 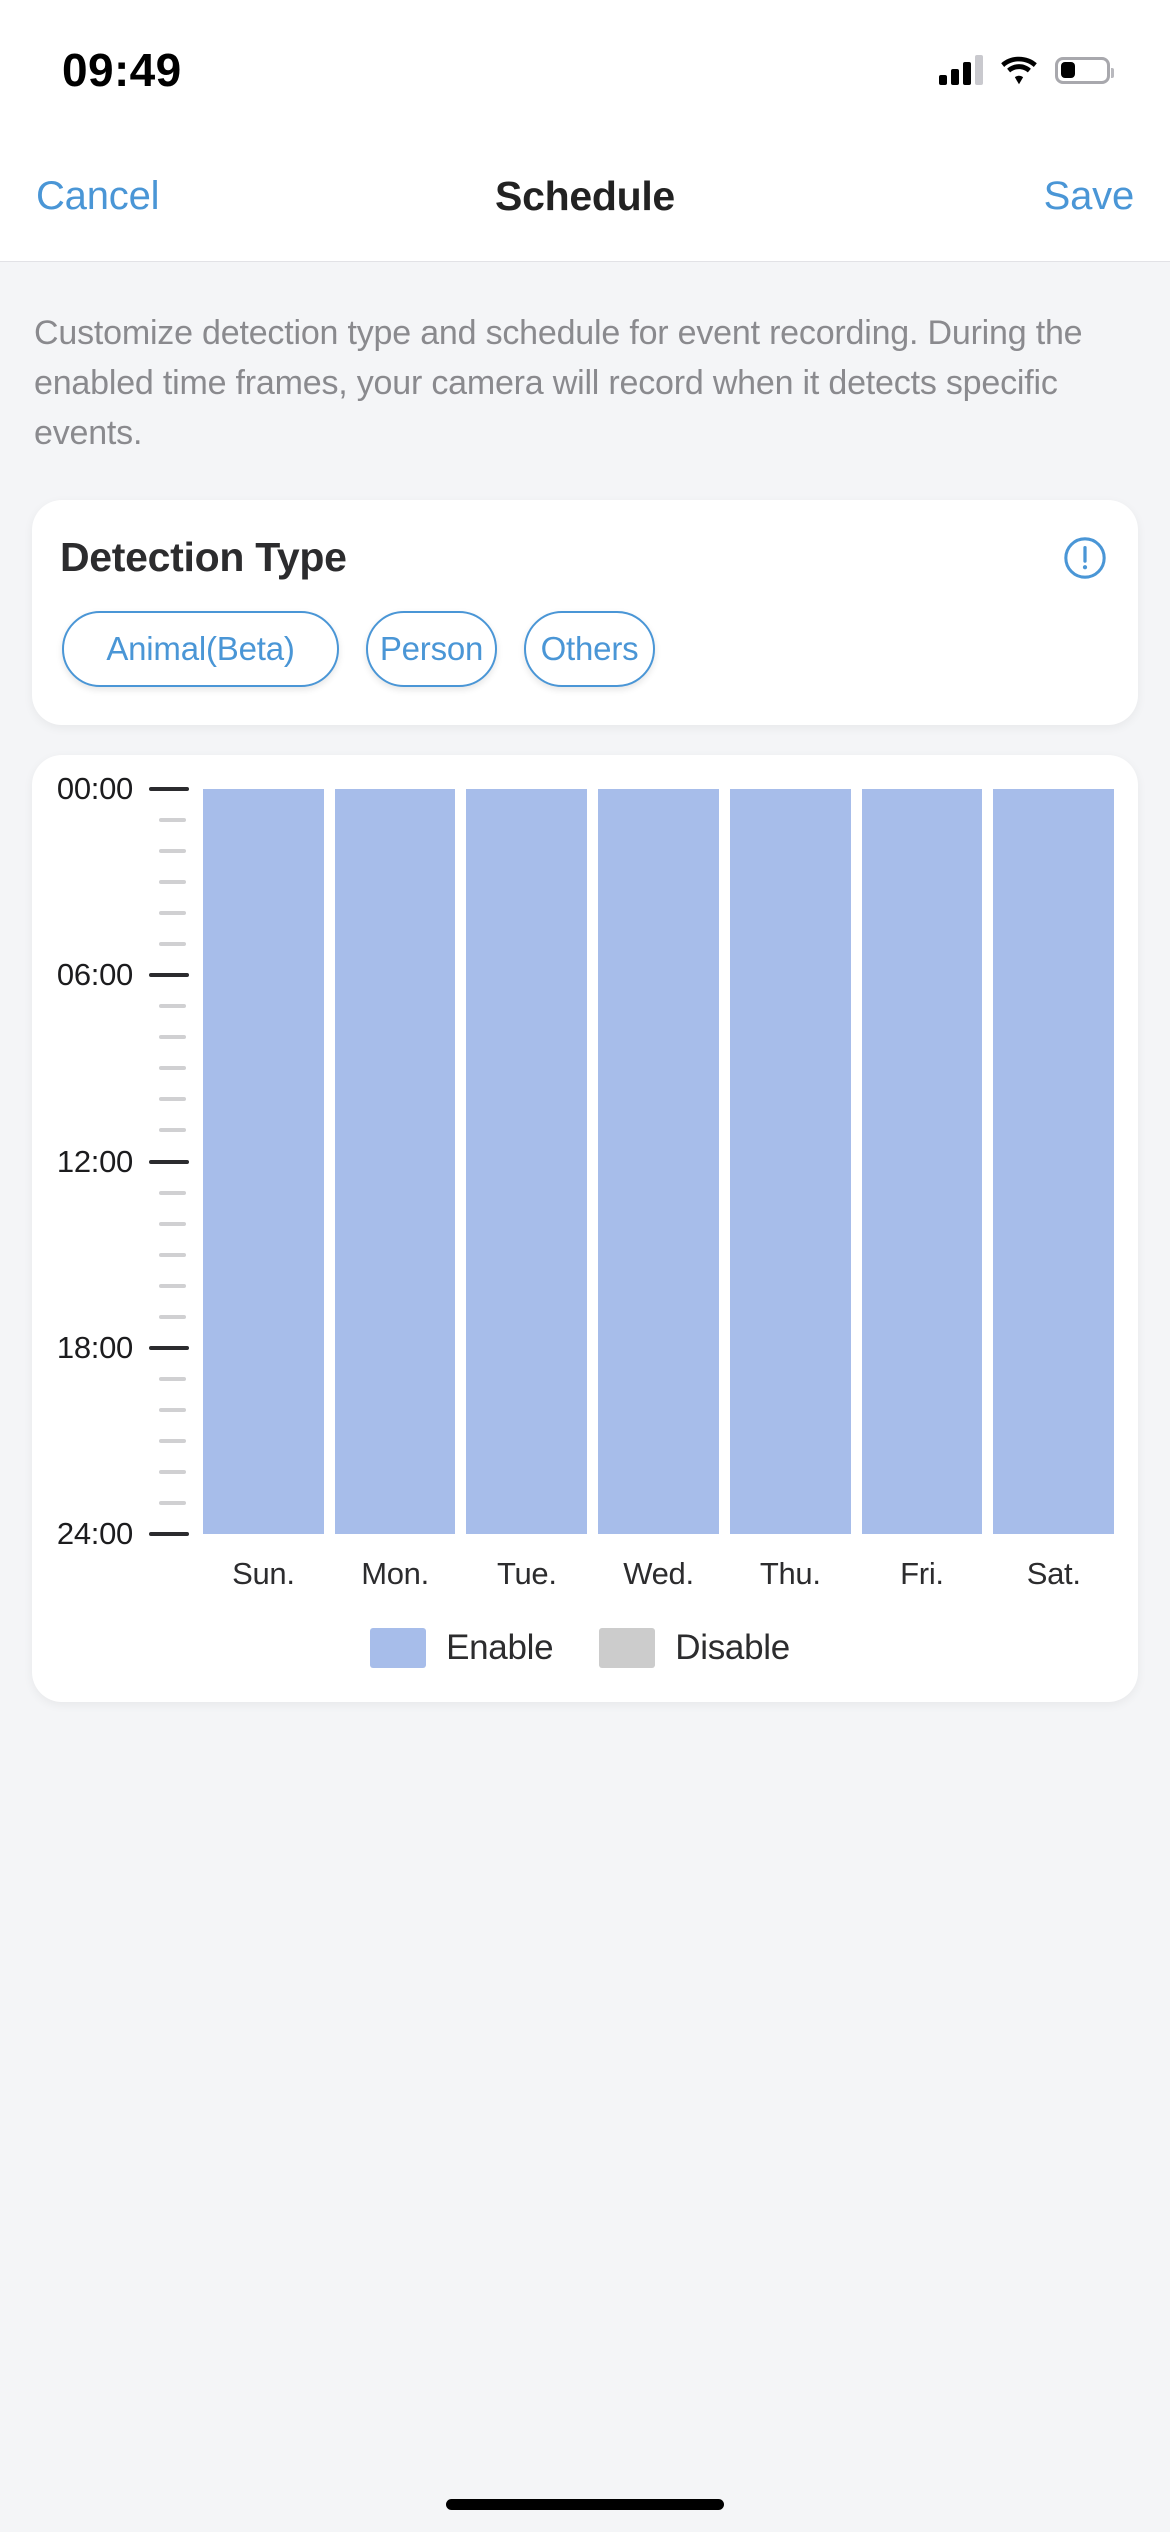 I want to click on detection-option-others: Others, so click(x=589, y=649).